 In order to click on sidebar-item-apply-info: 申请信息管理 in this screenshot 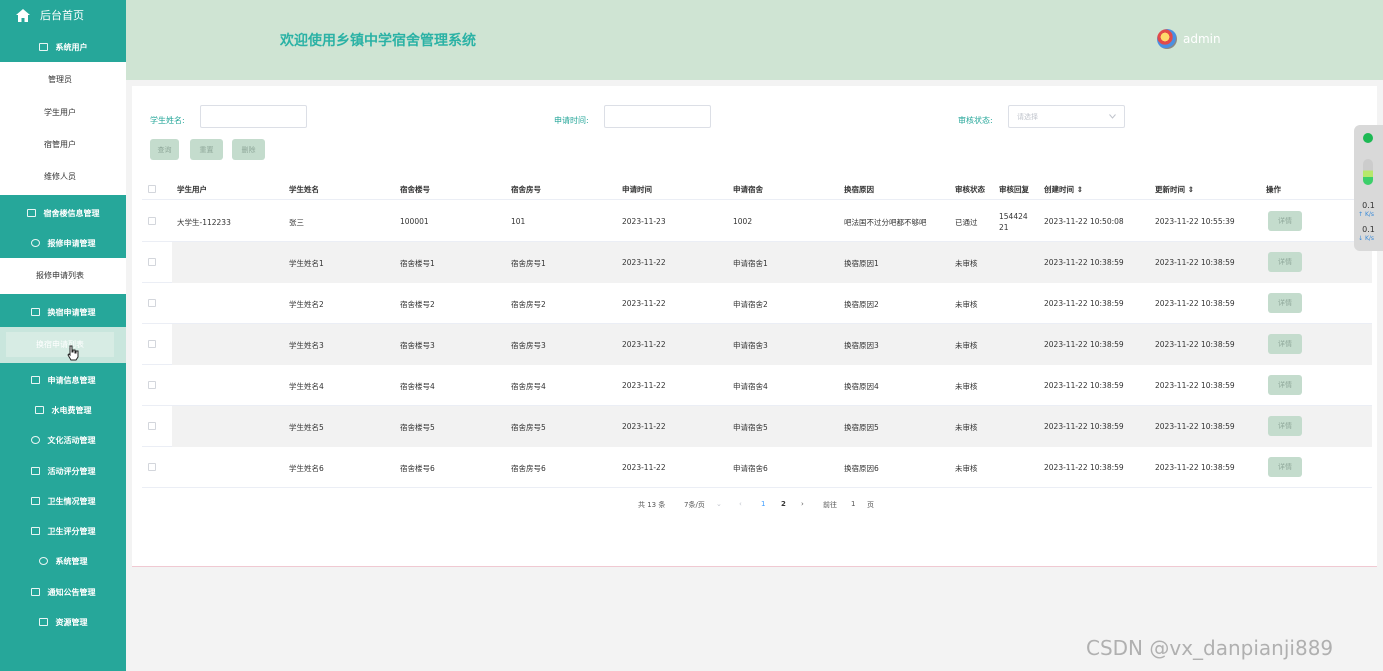, I will do `click(63, 380)`.